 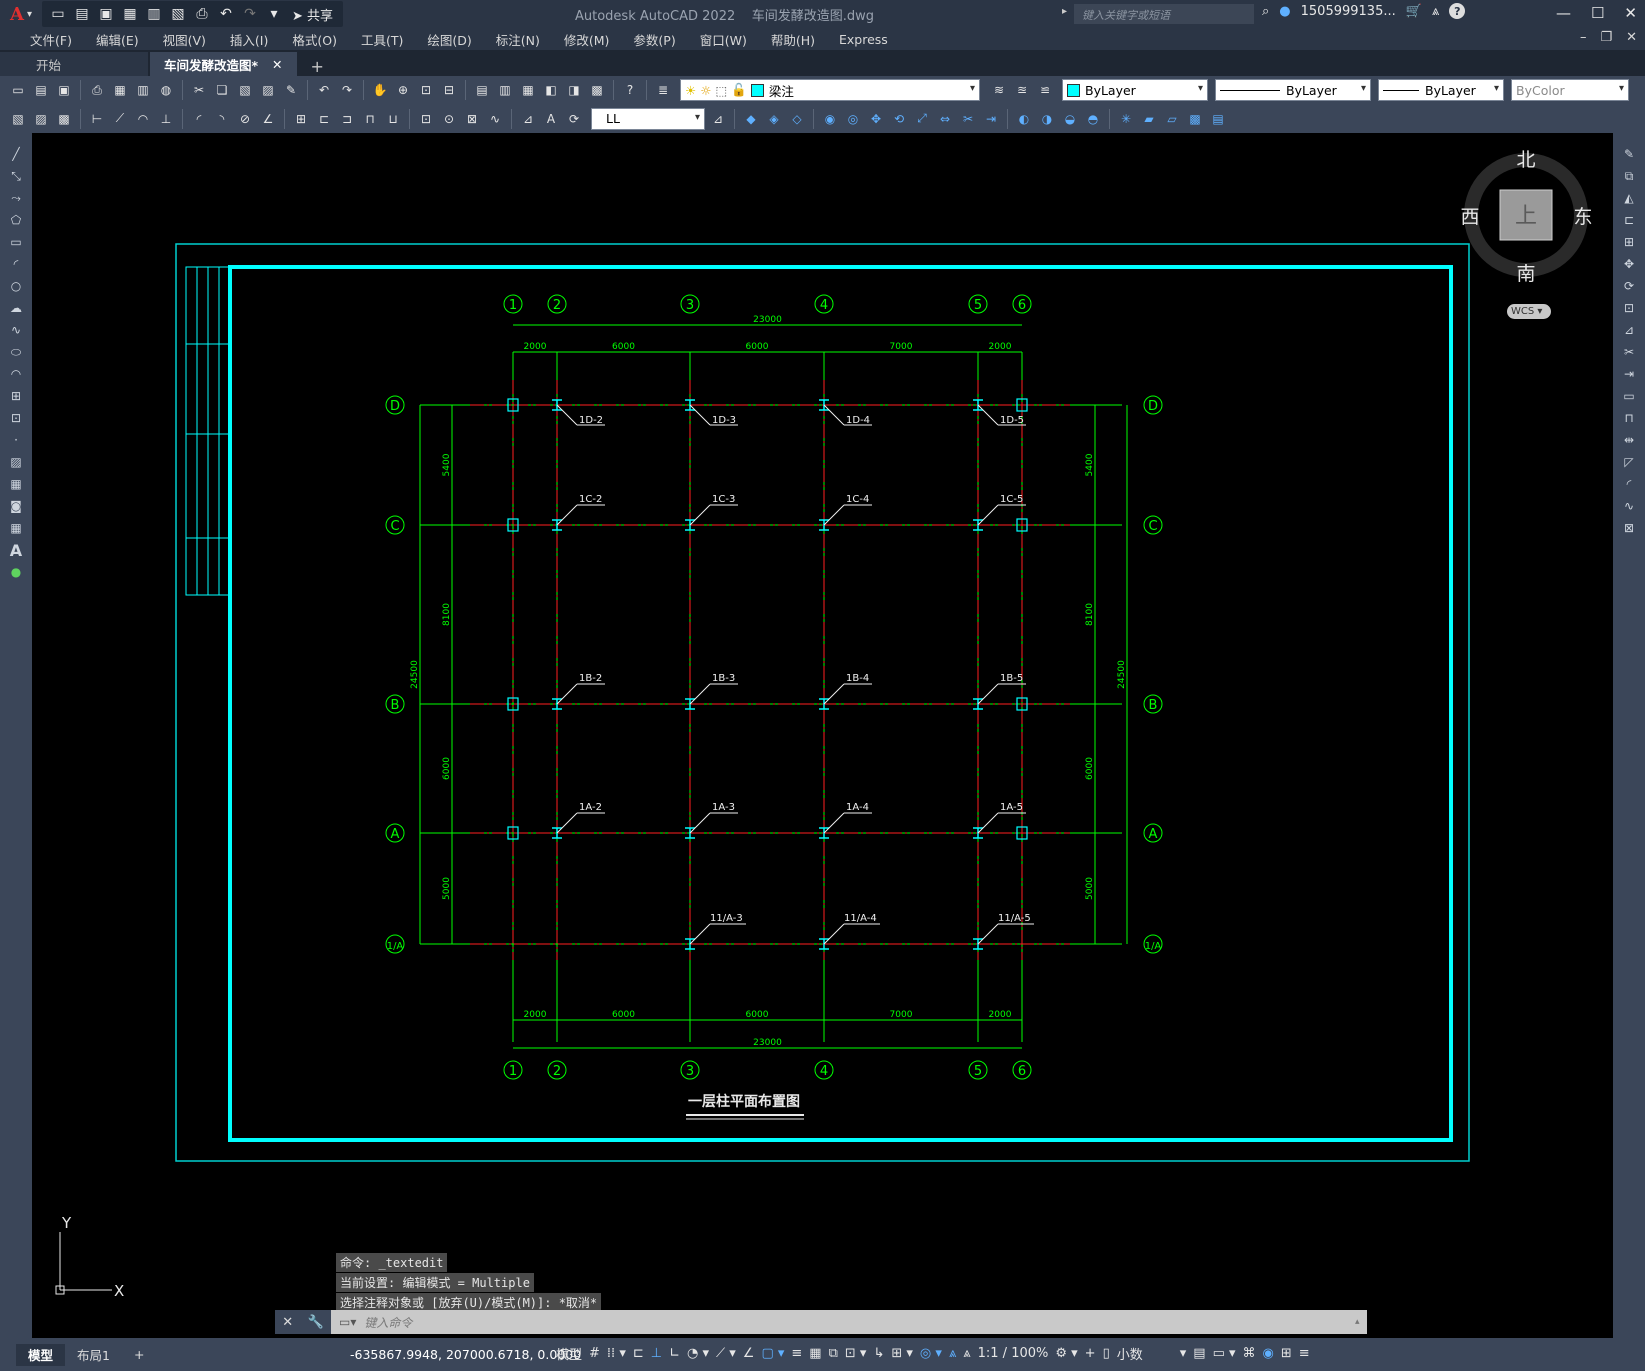 I want to click on dim-update-icon: ⟳, so click(x=574, y=119).